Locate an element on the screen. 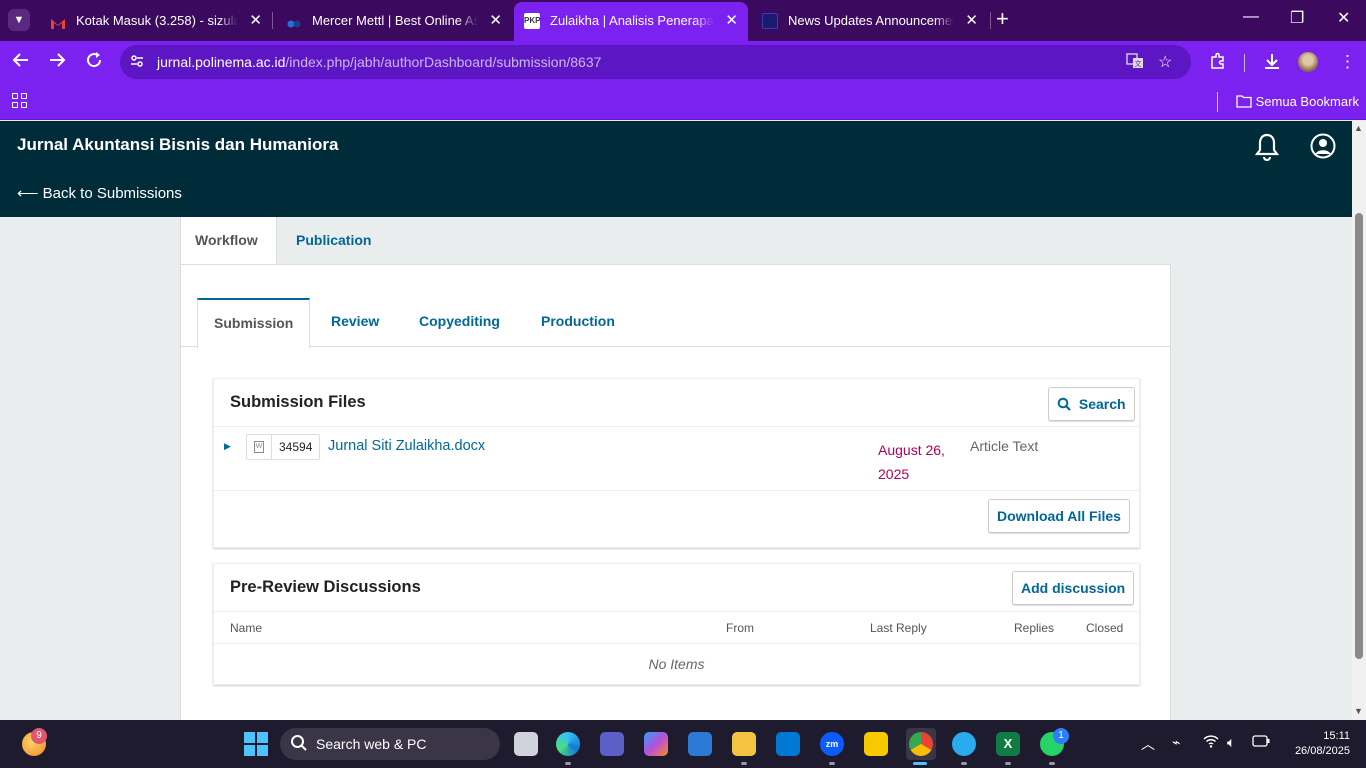  download-all-files-button: Download All Files is located at coordinates (1059, 516).